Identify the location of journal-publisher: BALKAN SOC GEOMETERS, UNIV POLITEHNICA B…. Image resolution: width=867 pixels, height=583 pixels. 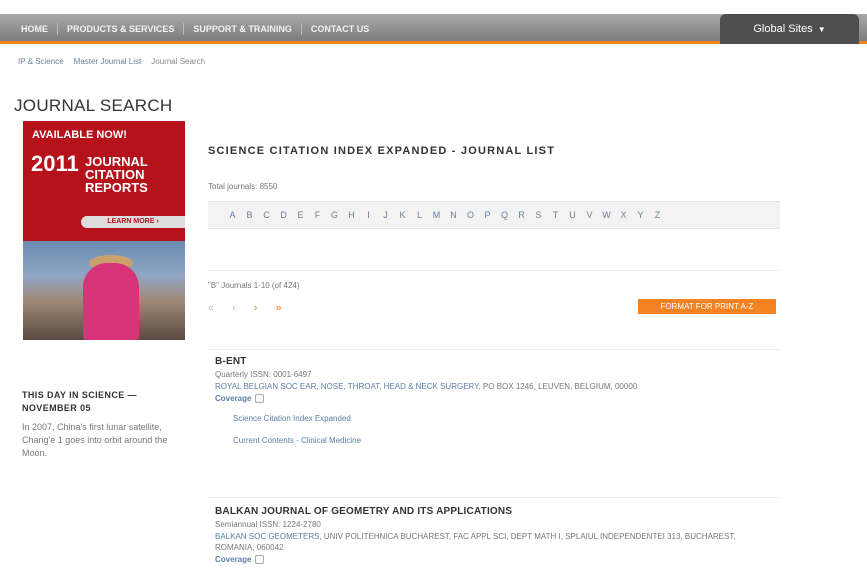
(495, 542).